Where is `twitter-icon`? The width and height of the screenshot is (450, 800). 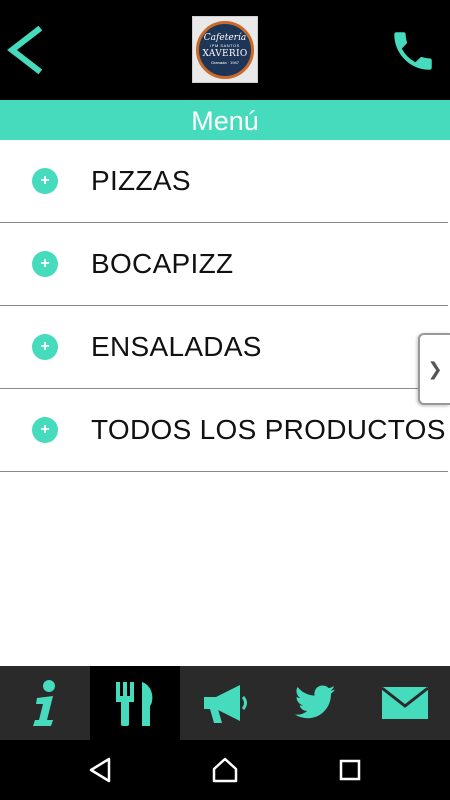 twitter-icon is located at coordinates (315, 702).